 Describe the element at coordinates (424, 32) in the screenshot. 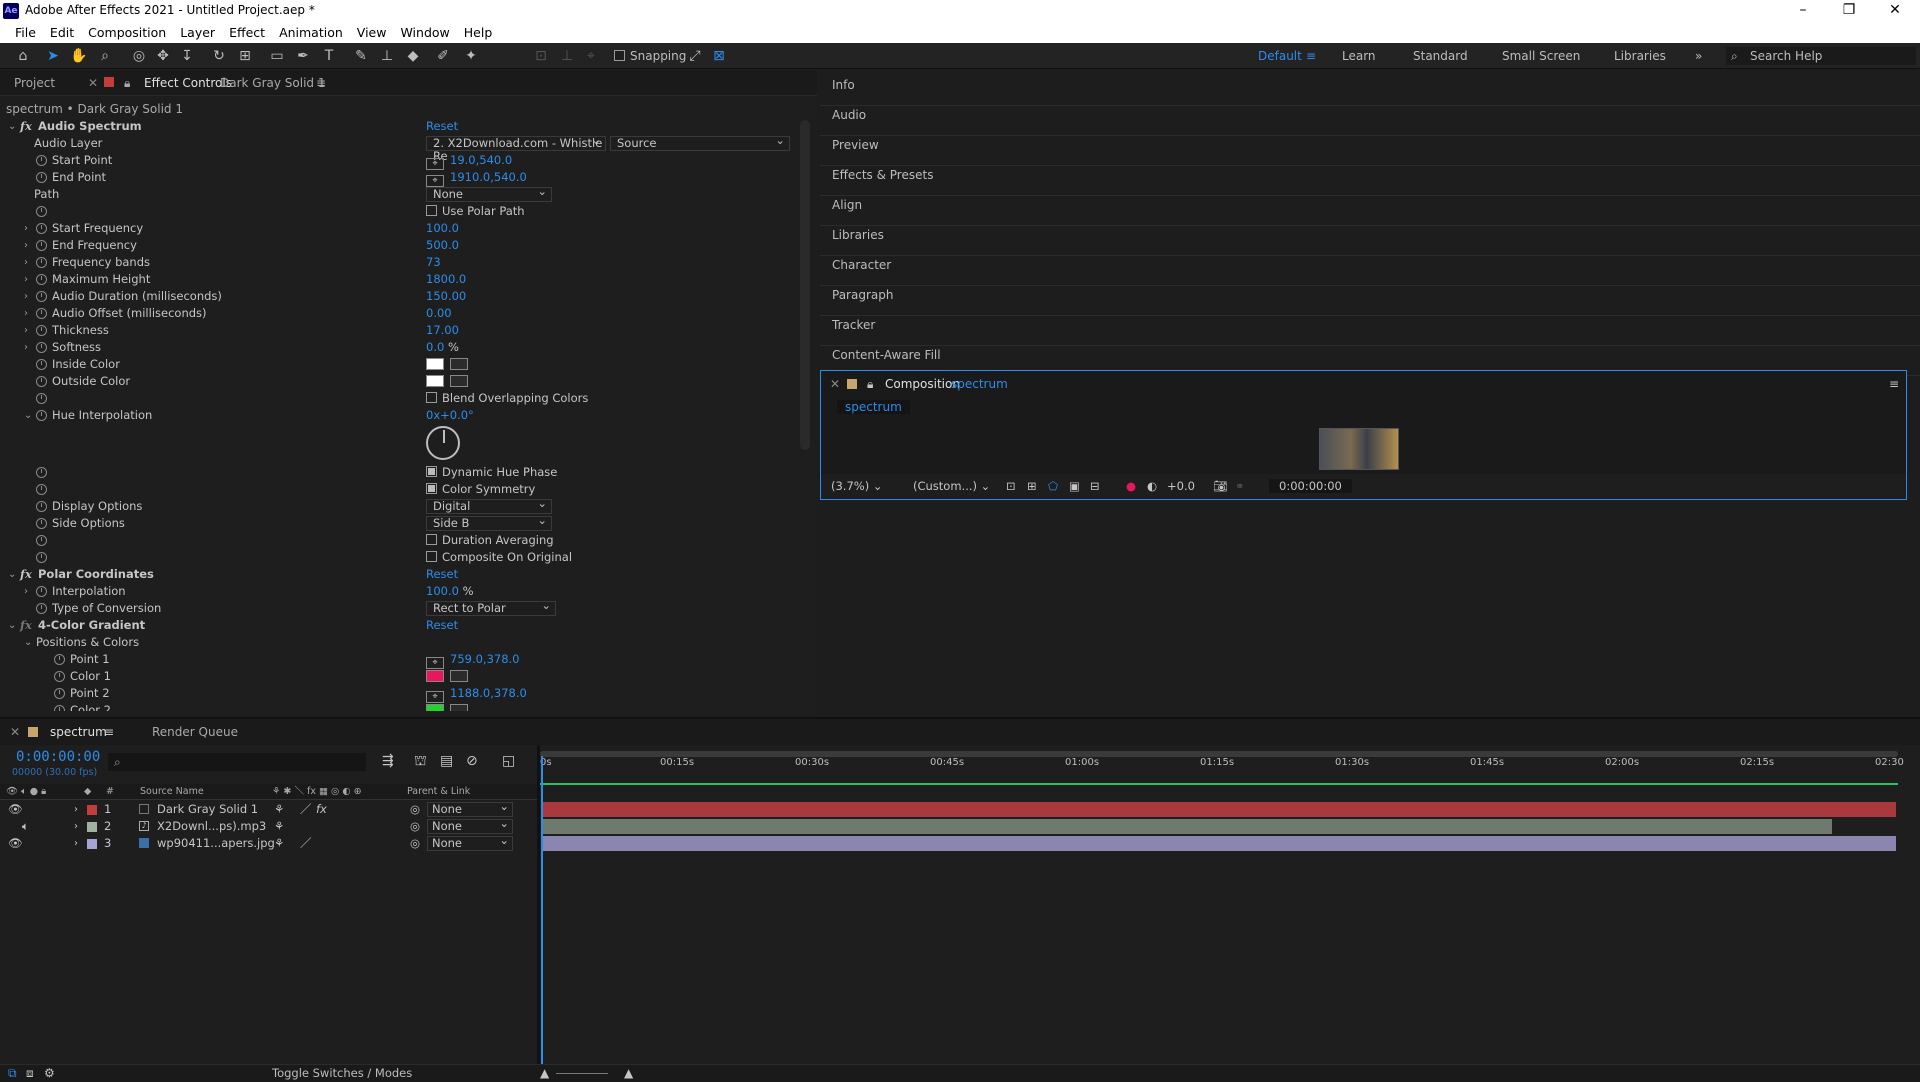

I see `menu-window: Window` at that location.